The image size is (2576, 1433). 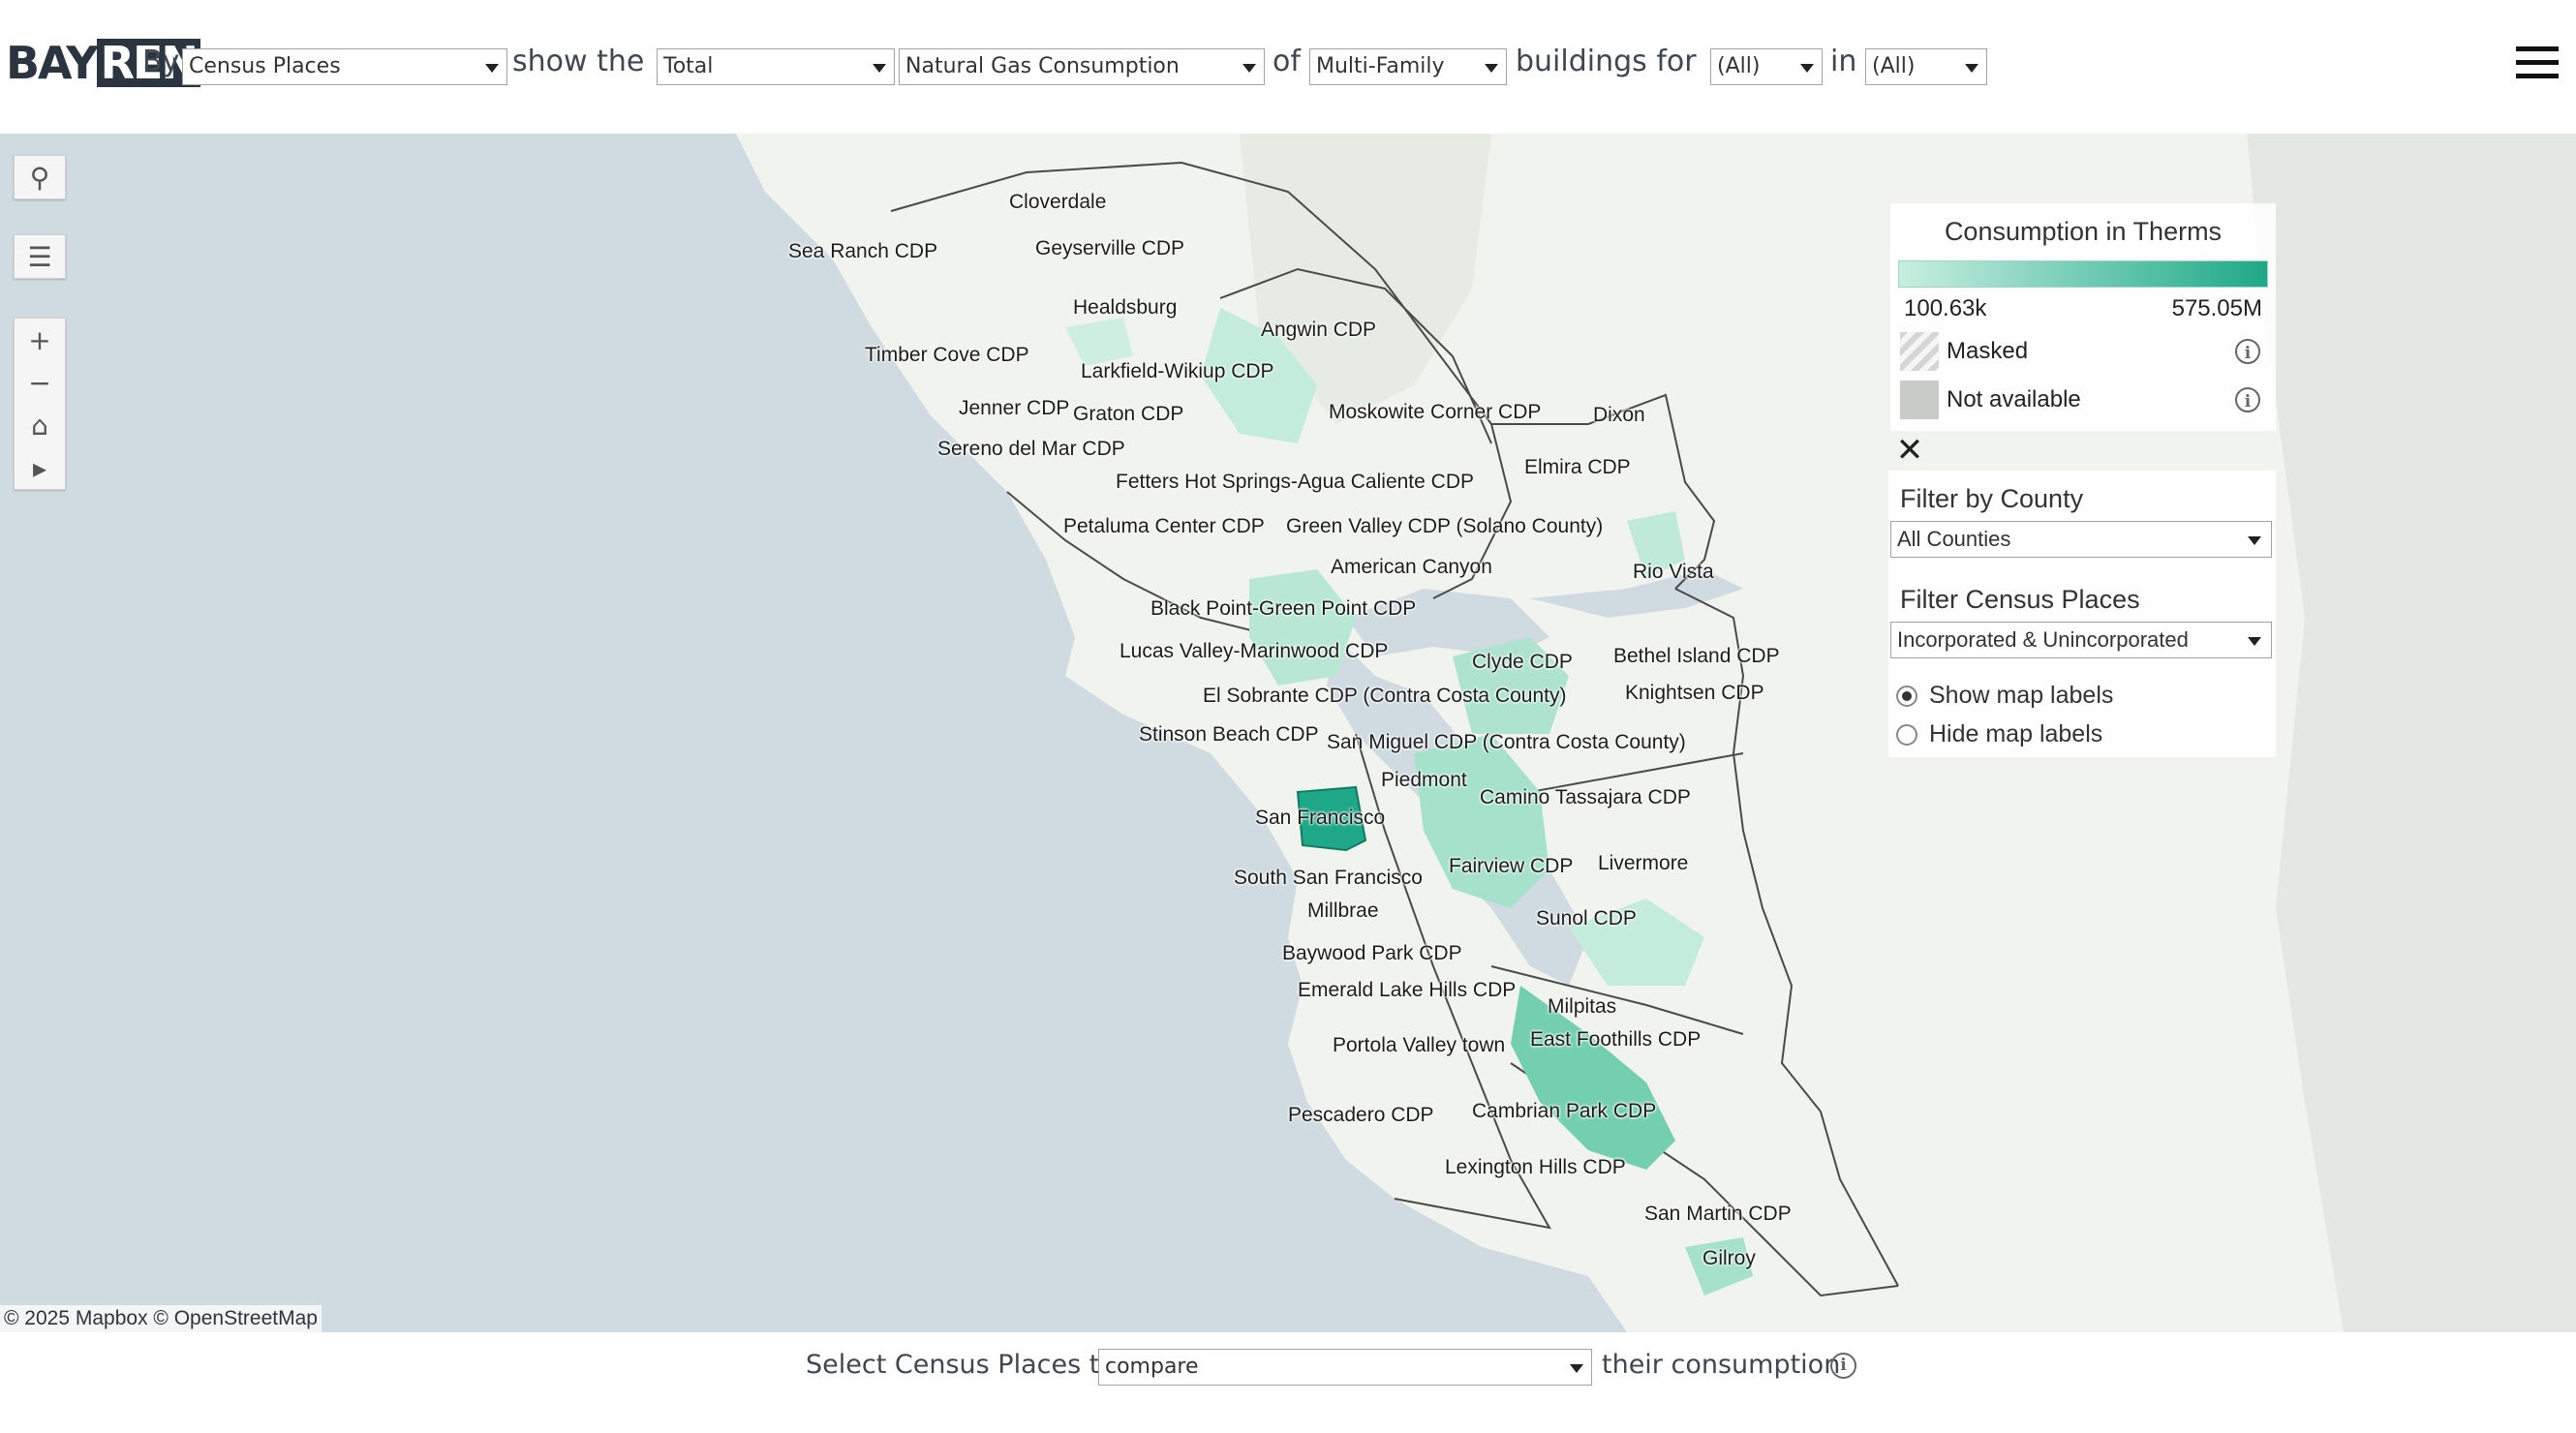 I want to click on map-label: Lucas Valley-Marinwood CDP, so click(x=1254, y=651).